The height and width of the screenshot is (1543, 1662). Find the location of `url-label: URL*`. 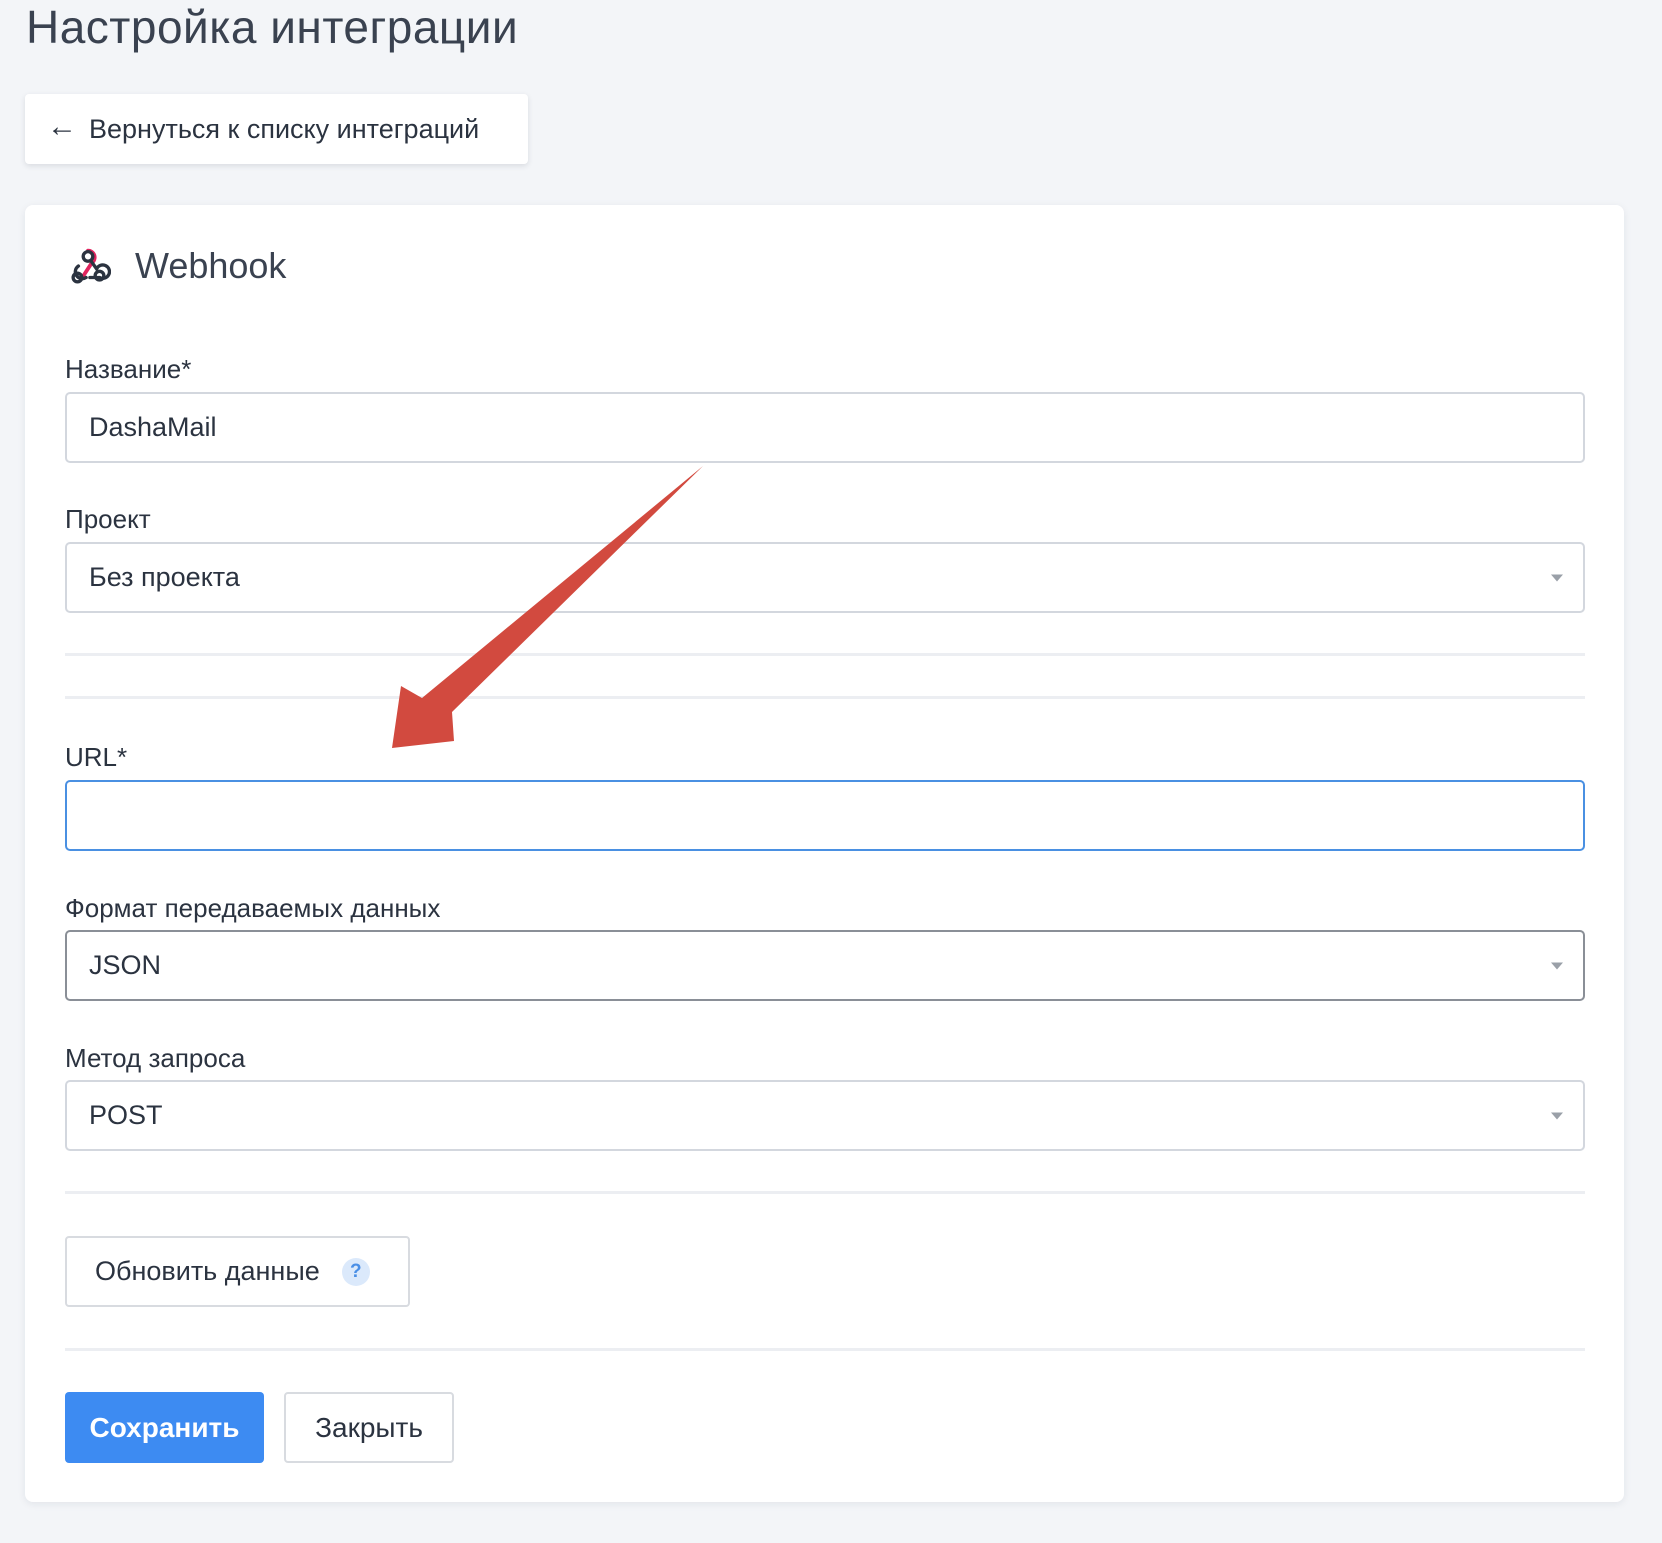

url-label: URL* is located at coordinates (96, 757).